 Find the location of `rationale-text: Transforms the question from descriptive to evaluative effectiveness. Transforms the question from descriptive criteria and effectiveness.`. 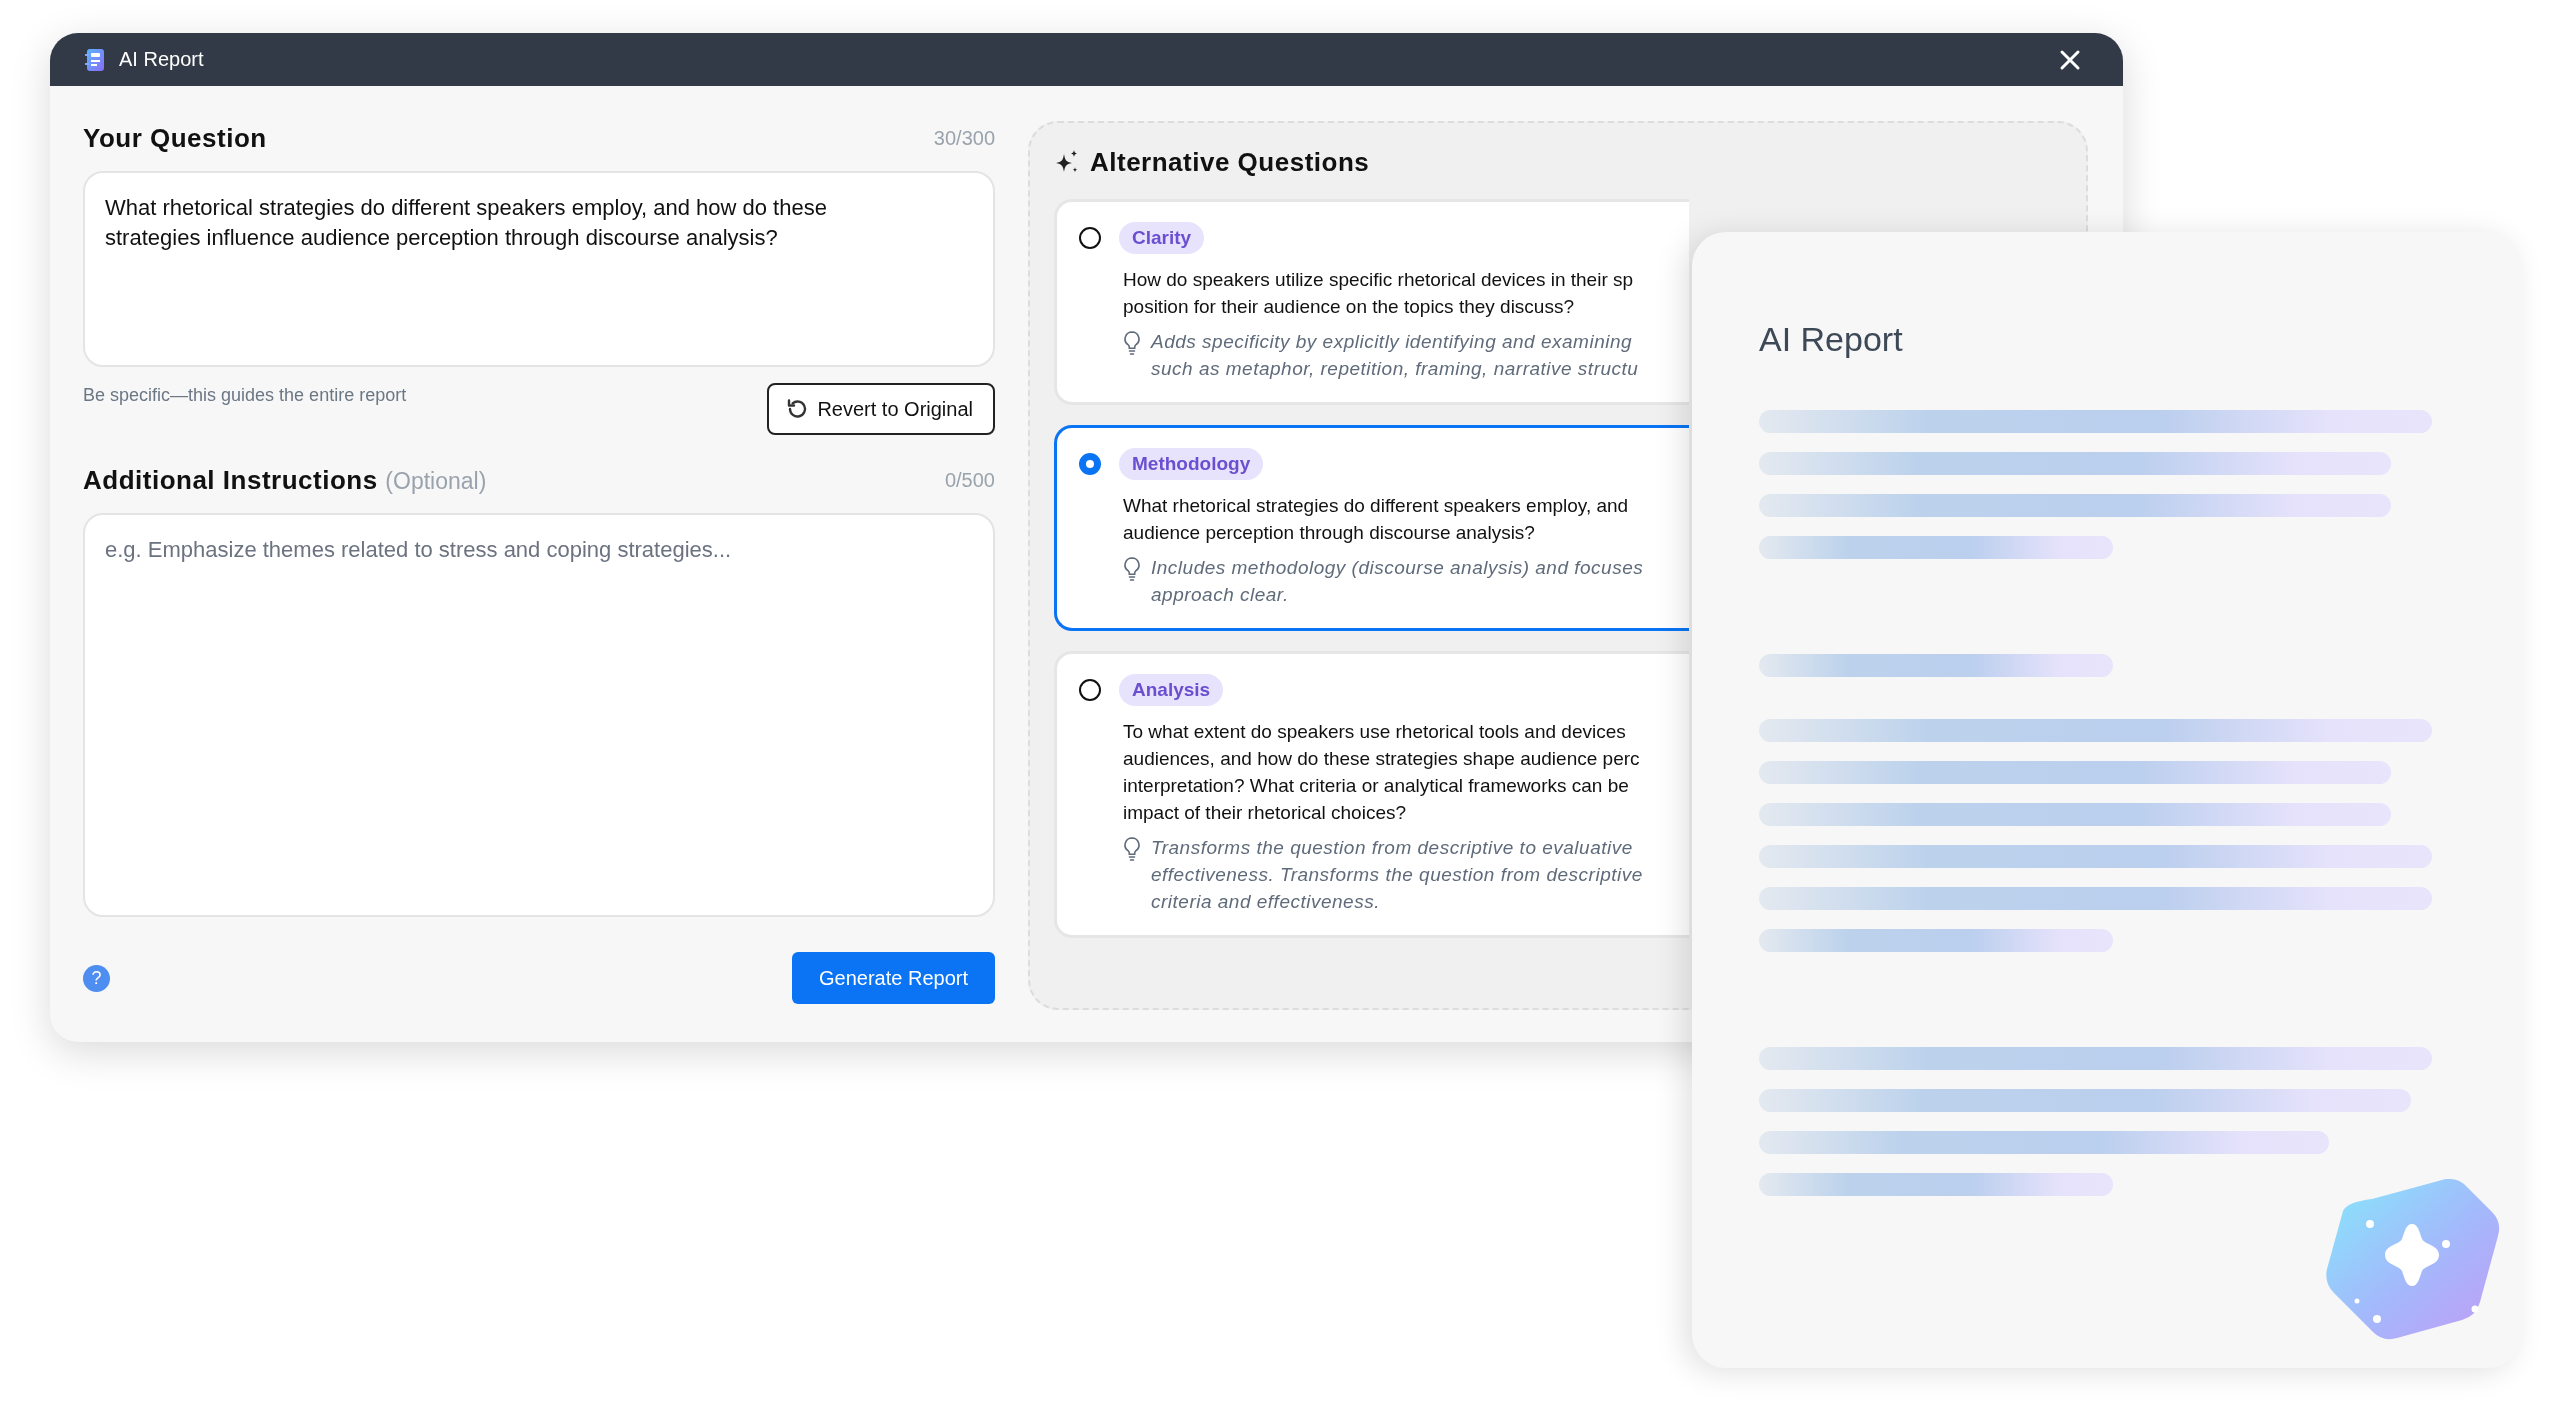

rationale-text: Transforms the question from descriptive to evaluative effectiveness. Transforms the question from descriptive criteria and effectiveness. is located at coordinates (1397, 875).